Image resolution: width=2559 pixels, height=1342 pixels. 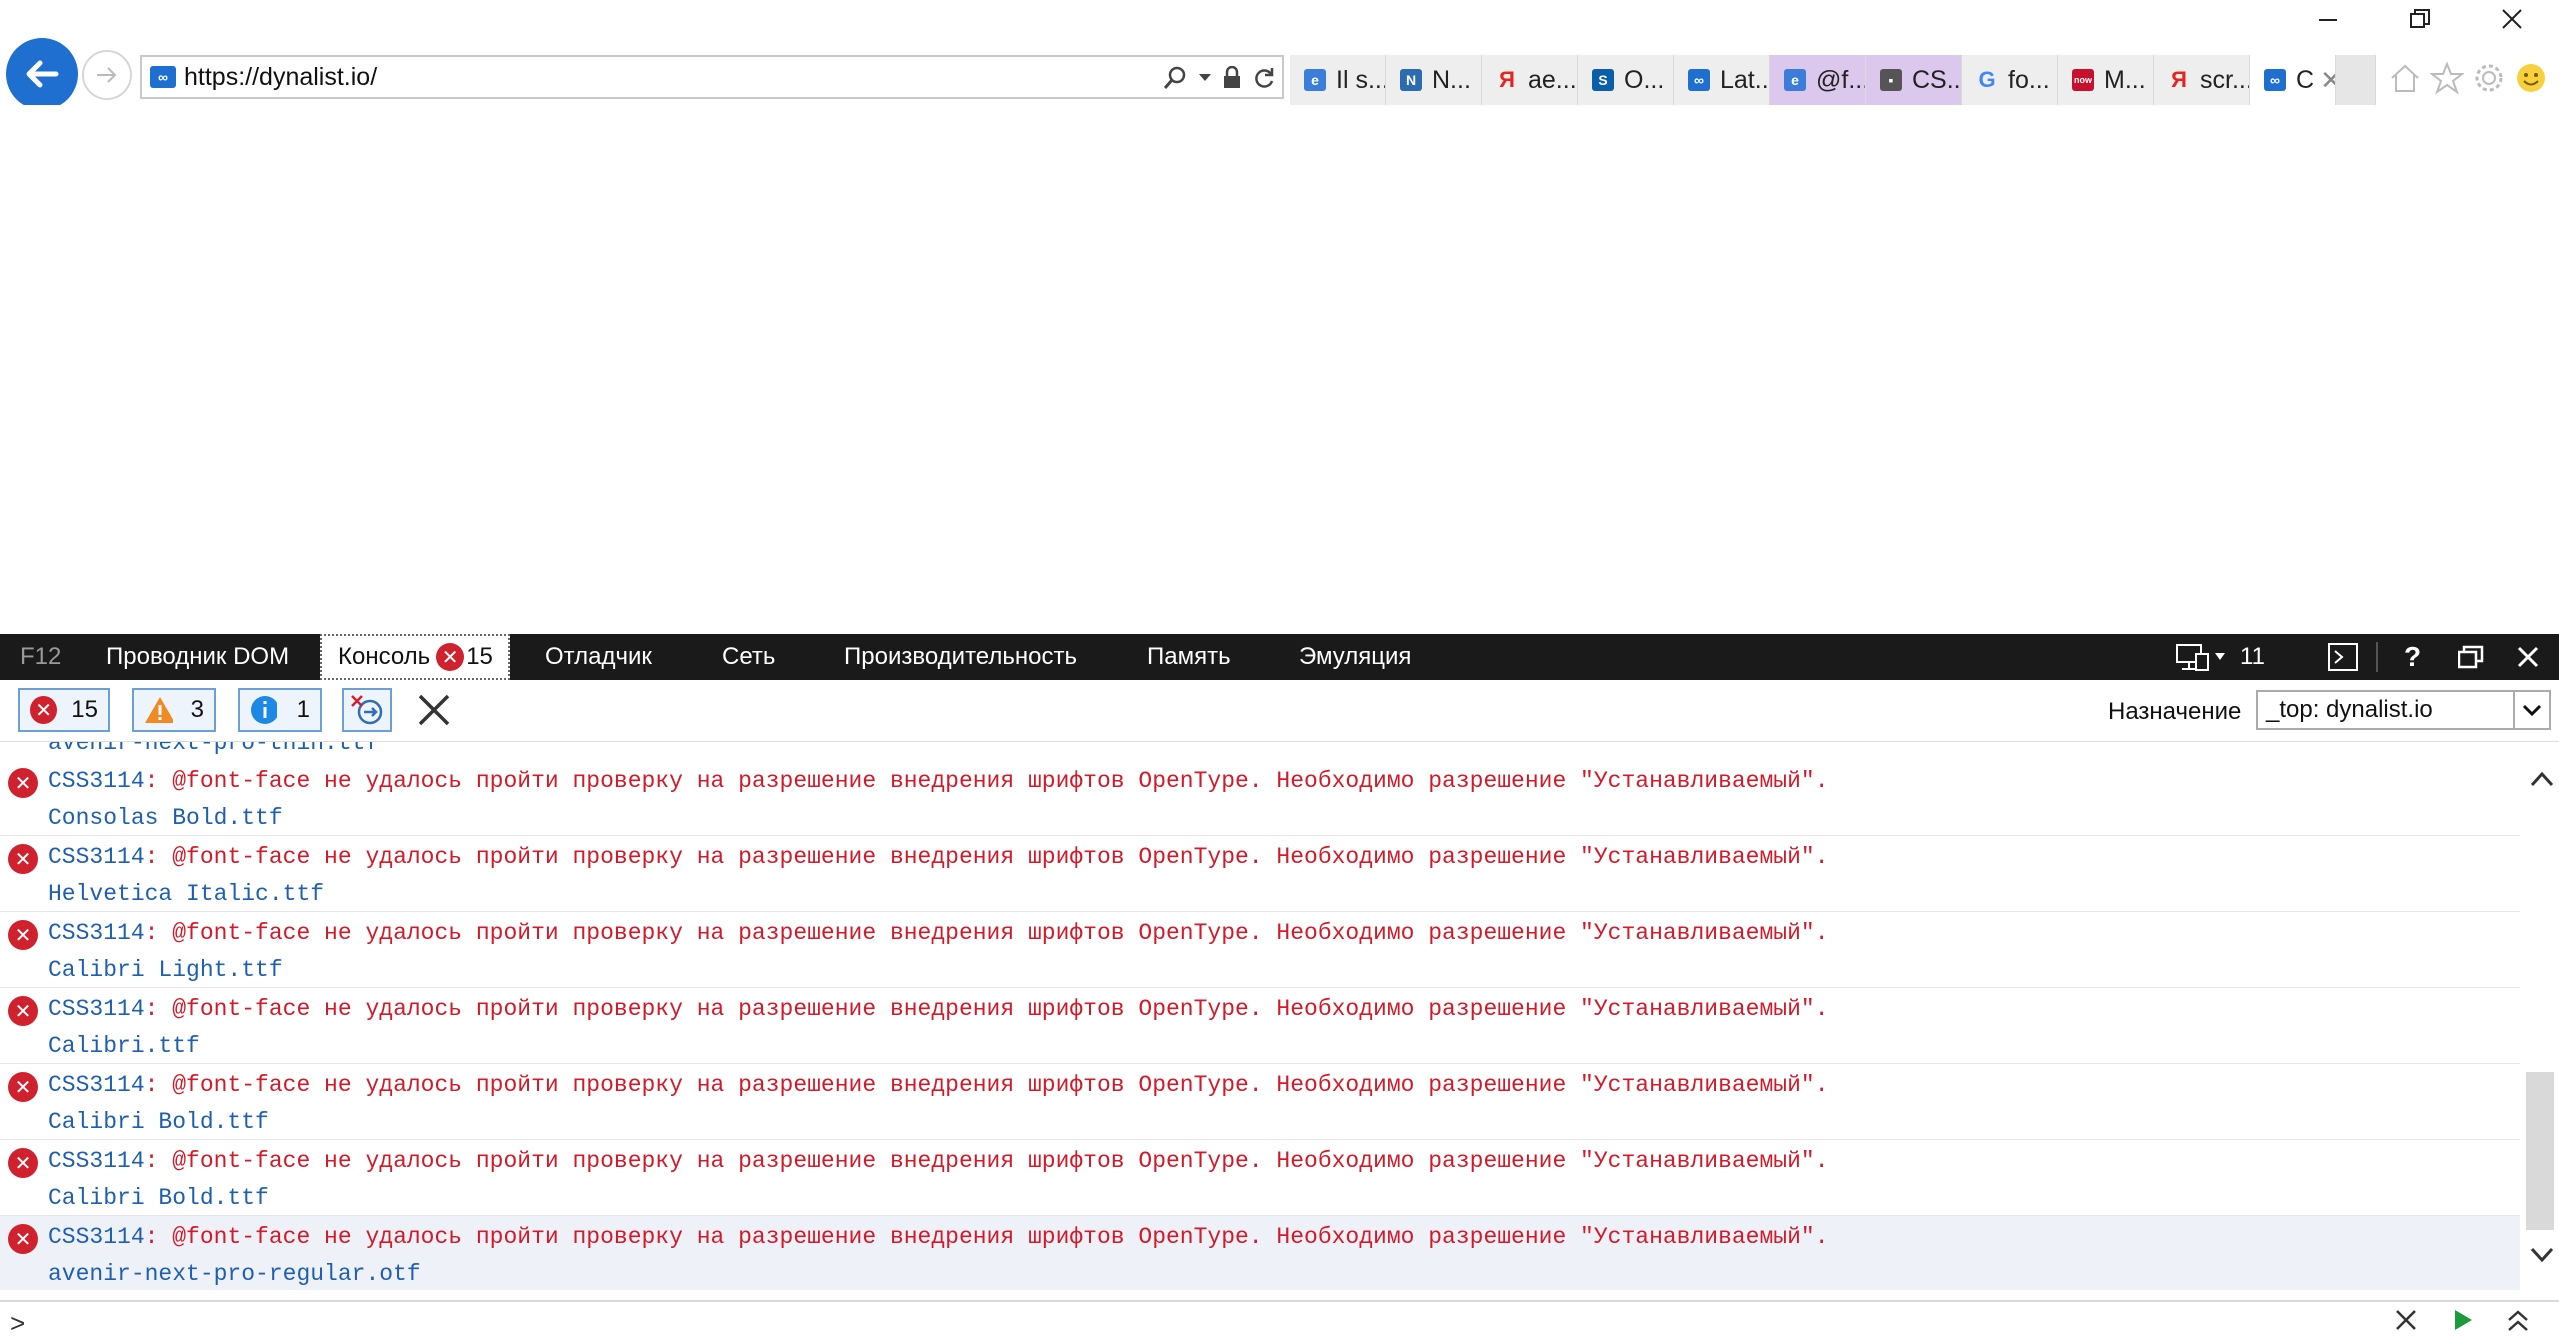 I want to click on filter-errors-button: ✕ 15, so click(x=64, y=710).